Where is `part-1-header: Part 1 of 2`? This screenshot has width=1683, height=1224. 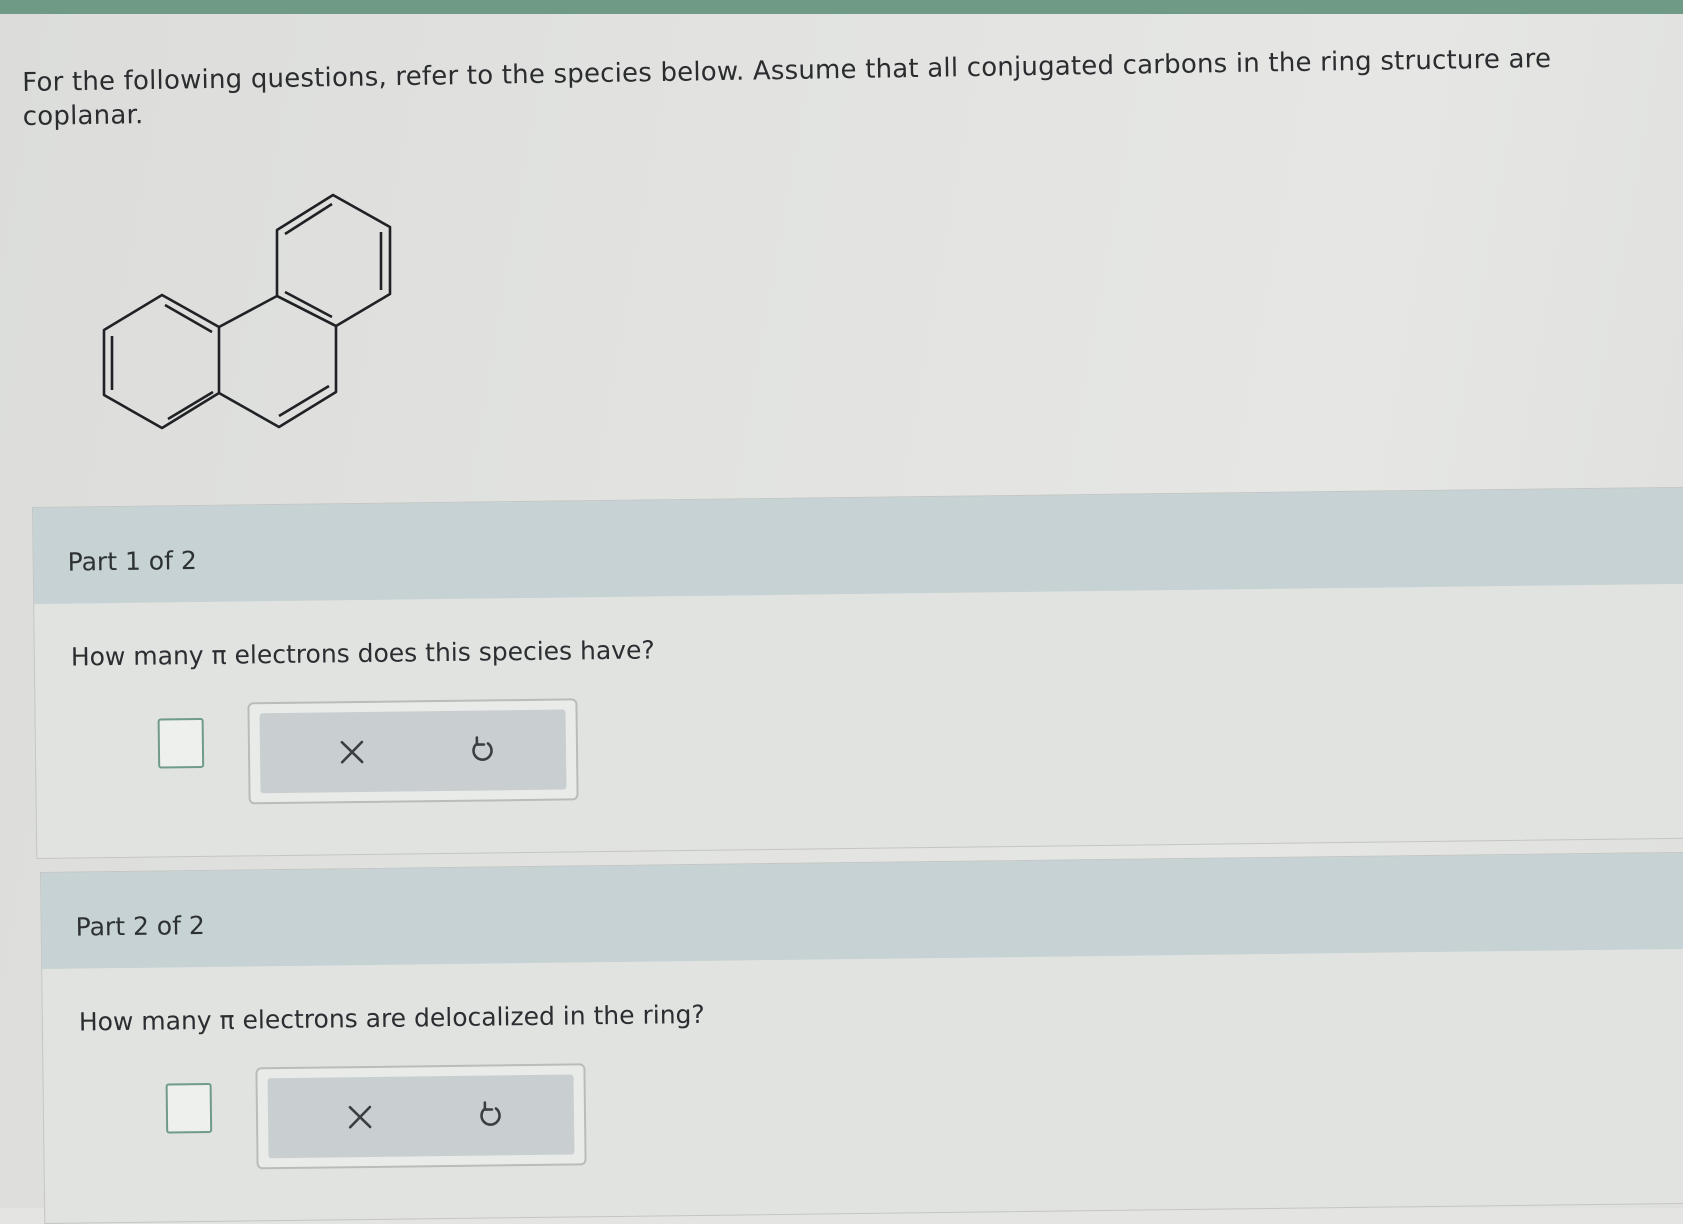 part-1-header: Part 1 of 2 is located at coordinates (858, 545).